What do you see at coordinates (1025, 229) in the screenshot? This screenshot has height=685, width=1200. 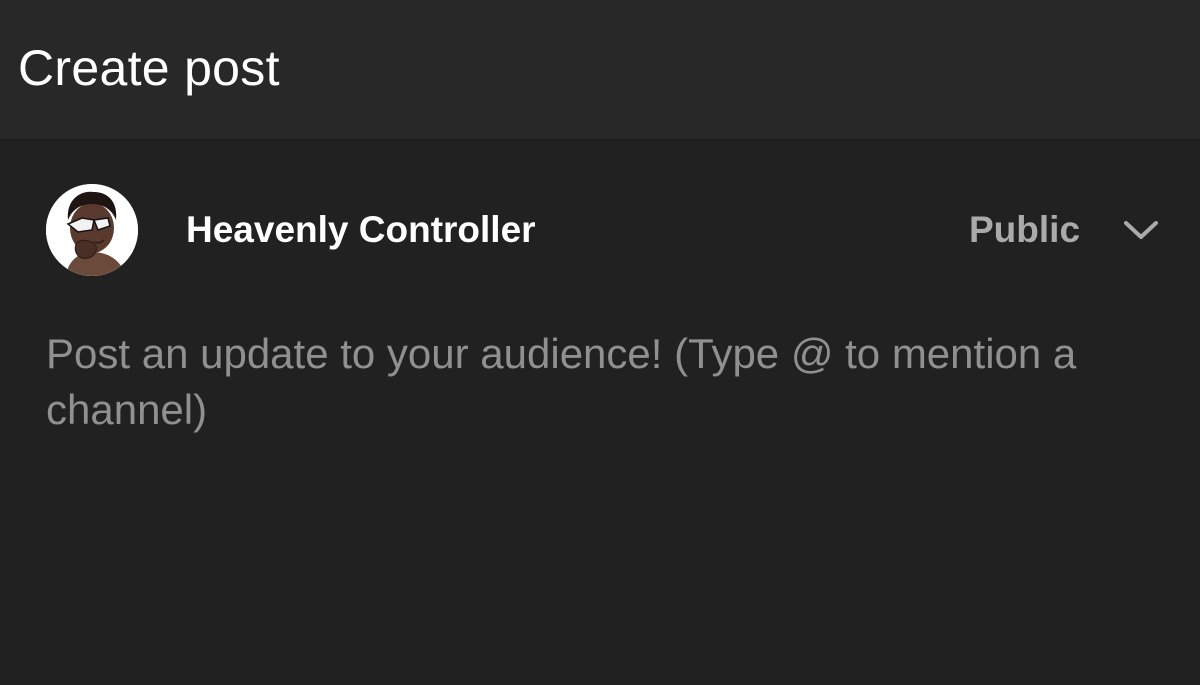 I see `visibility-selected-value: Public` at bounding box center [1025, 229].